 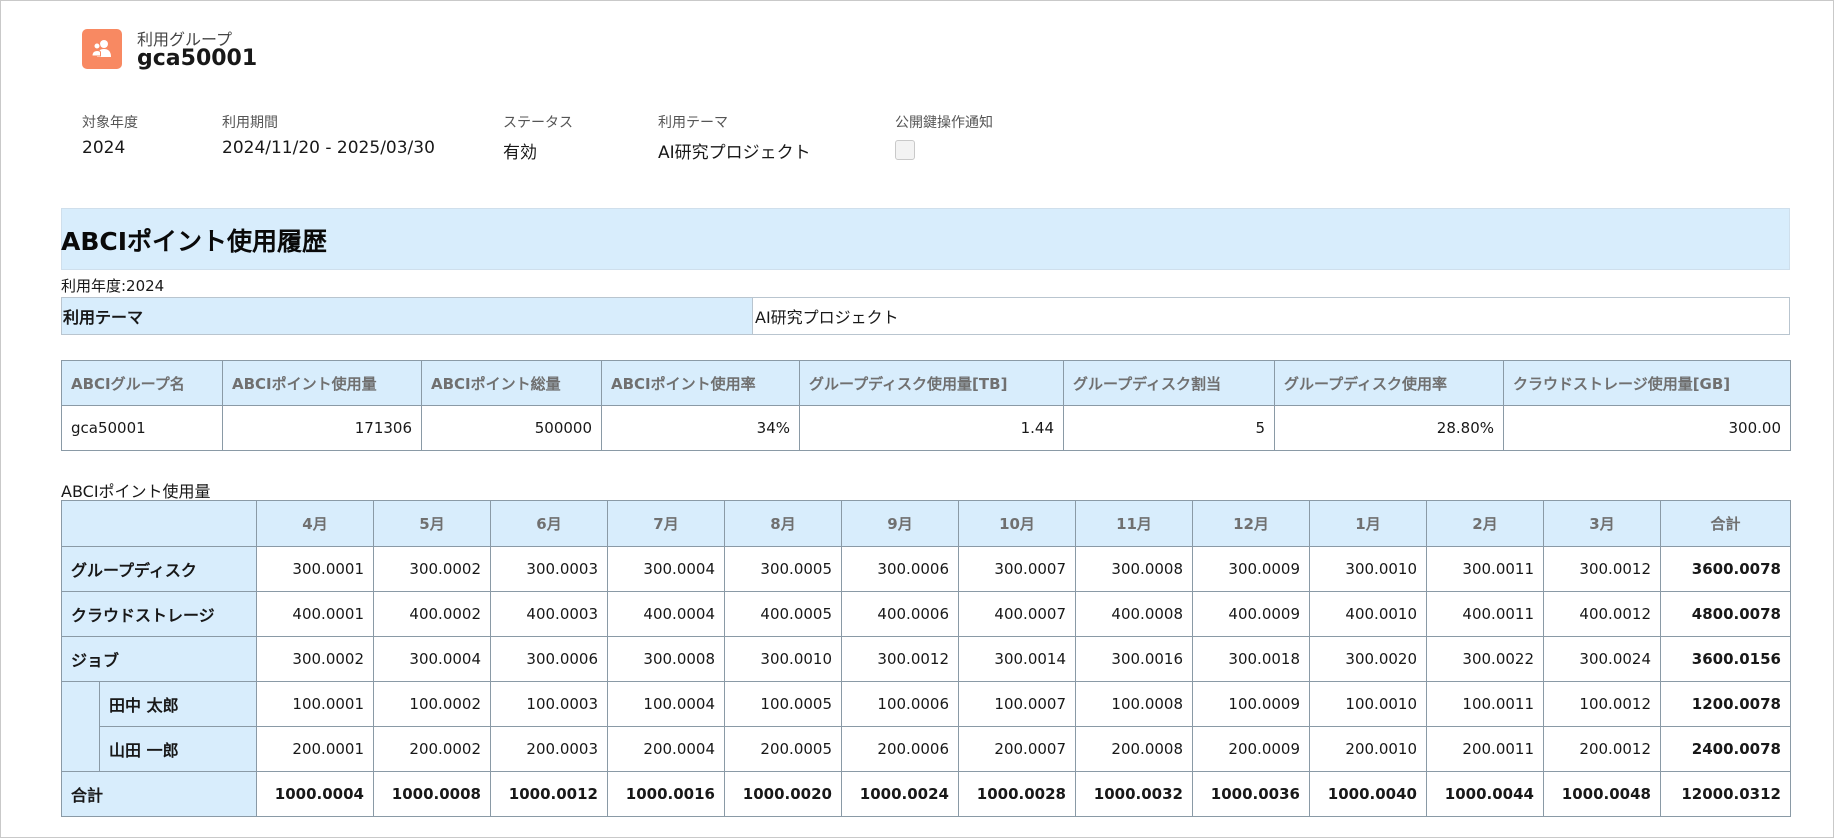 What do you see at coordinates (315, 569) in the screenshot?
I see `usage-cell: 300.0001` at bounding box center [315, 569].